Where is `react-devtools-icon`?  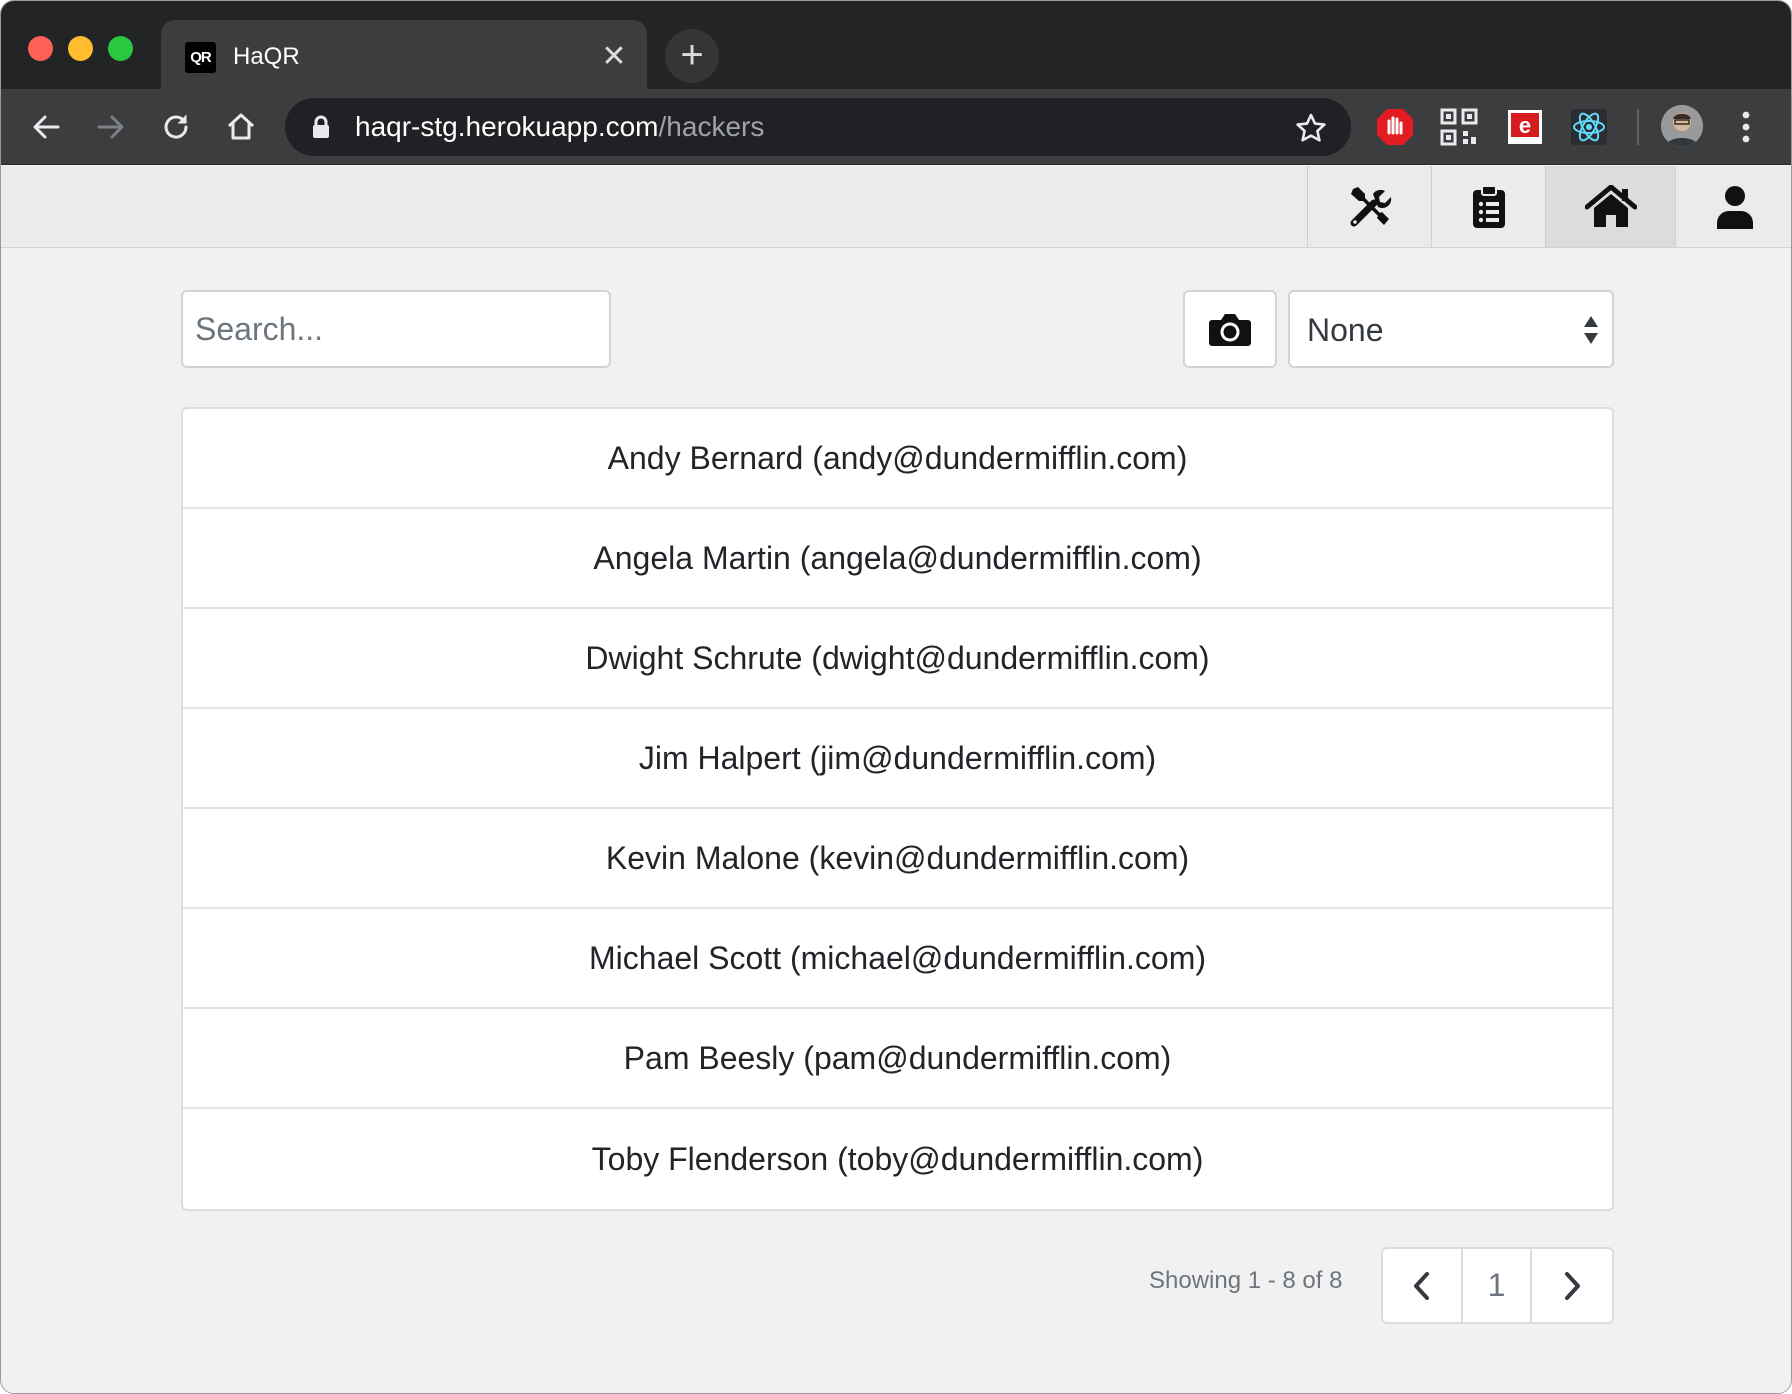
react-devtools-icon is located at coordinates (1589, 127).